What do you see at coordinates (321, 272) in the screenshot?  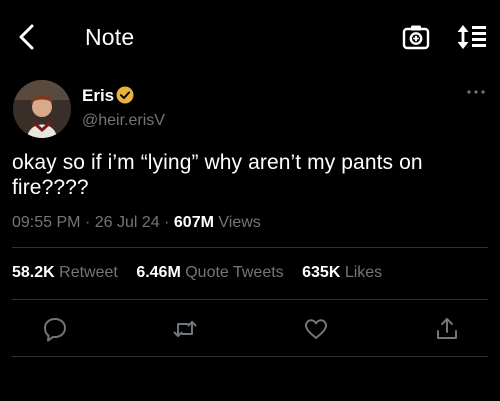 I see `likes-count: 635K` at bounding box center [321, 272].